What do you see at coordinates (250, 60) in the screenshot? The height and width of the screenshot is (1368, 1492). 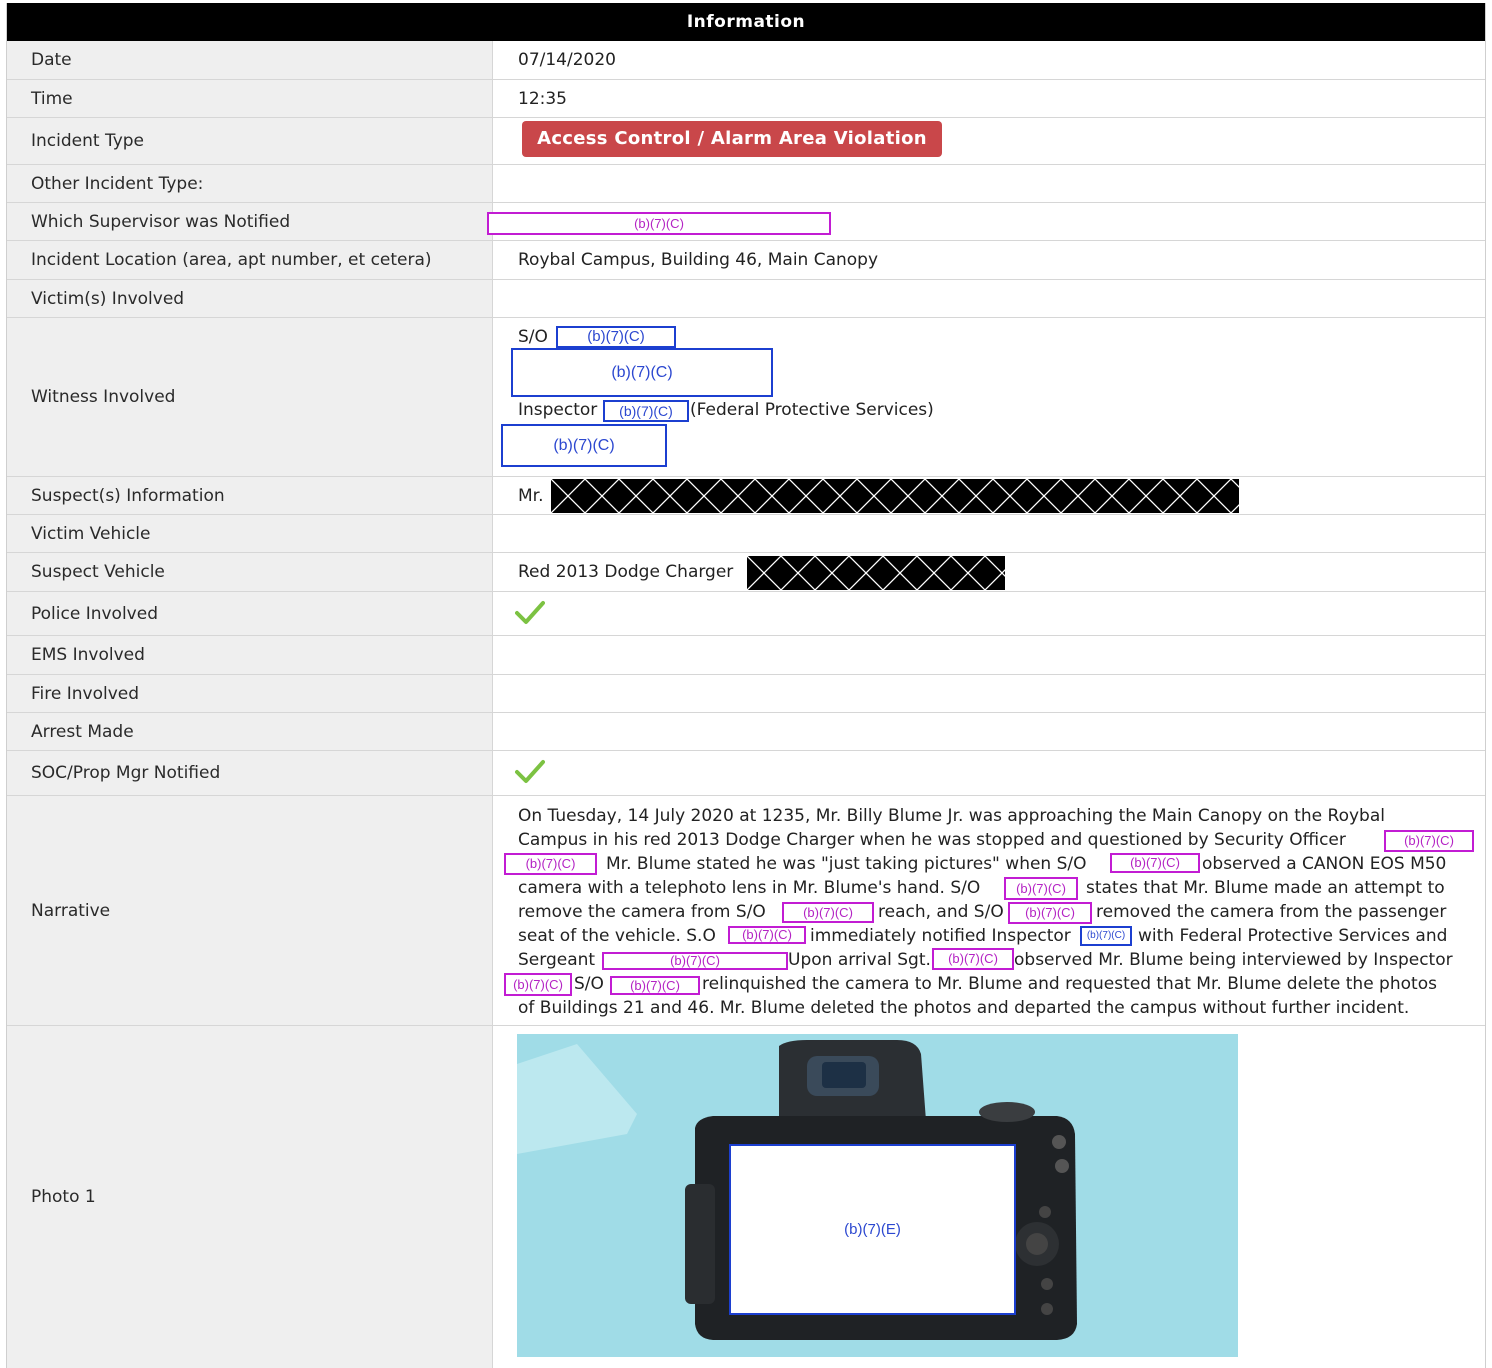 I see `date-label: Date` at bounding box center [250, 60].